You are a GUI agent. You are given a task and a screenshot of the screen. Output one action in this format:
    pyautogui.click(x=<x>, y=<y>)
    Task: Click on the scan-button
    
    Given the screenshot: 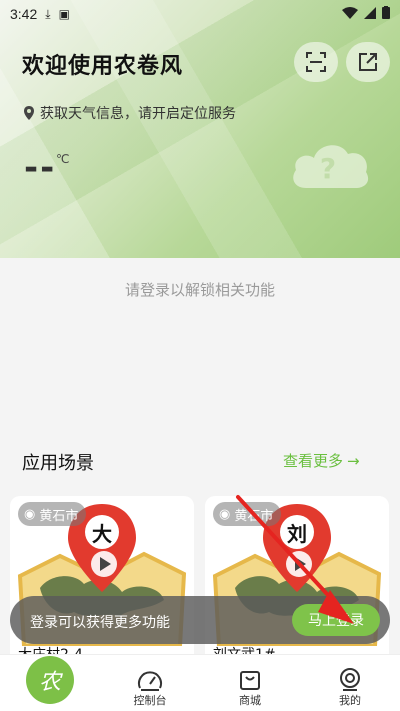 What is the action you would take?
    pyautogui.click(x=316, y=62)
    